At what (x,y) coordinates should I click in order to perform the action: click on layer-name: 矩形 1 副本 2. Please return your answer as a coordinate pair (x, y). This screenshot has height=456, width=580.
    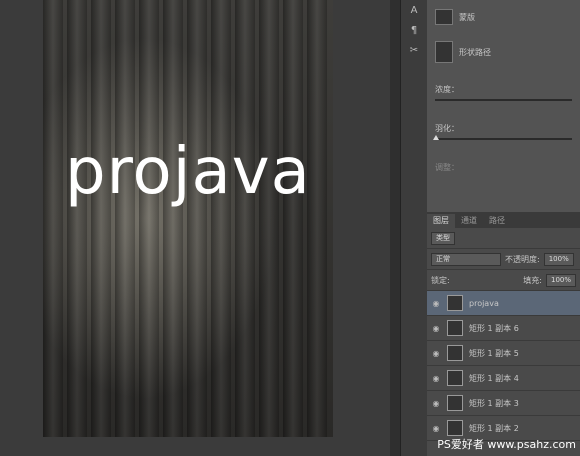
    Looking at the image, I should click on (494, 428).